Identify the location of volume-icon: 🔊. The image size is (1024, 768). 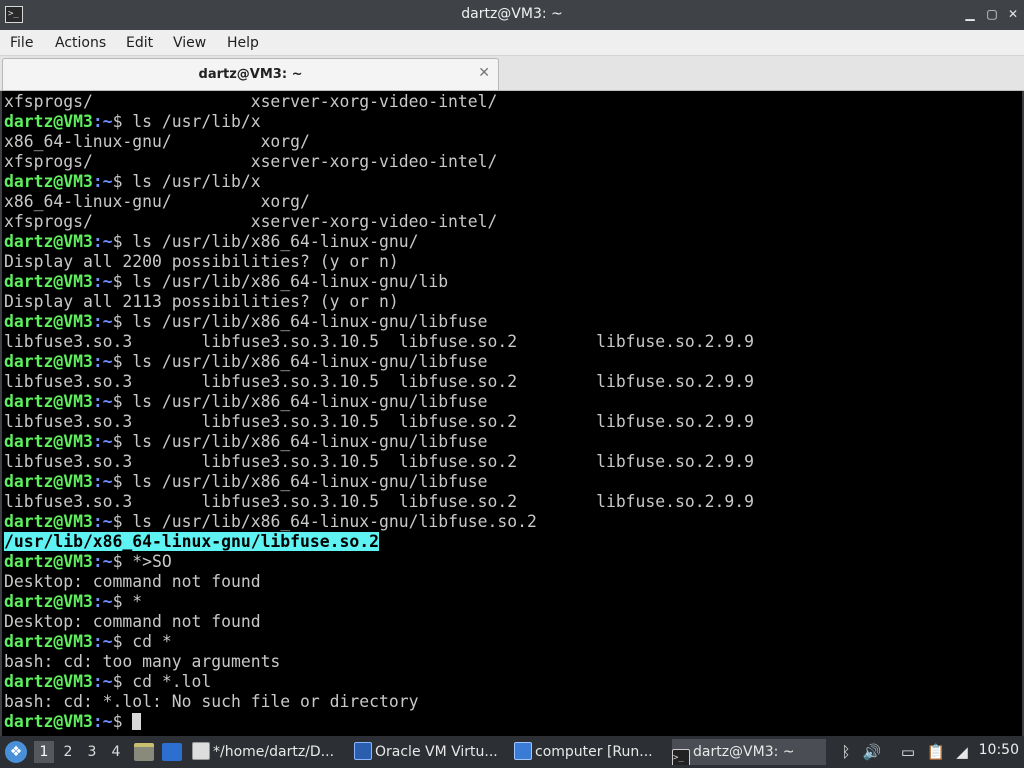
(872, 752).